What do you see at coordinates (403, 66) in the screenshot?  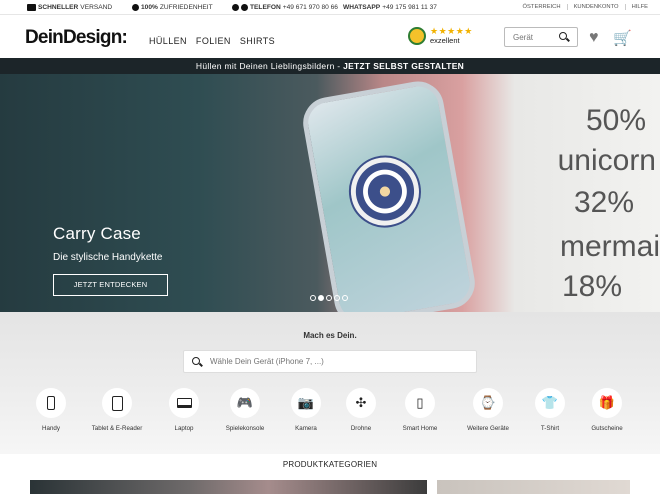 I see `promo-cta: JETZT SELBST GESTALTEN` at bounding box center [403, 66].